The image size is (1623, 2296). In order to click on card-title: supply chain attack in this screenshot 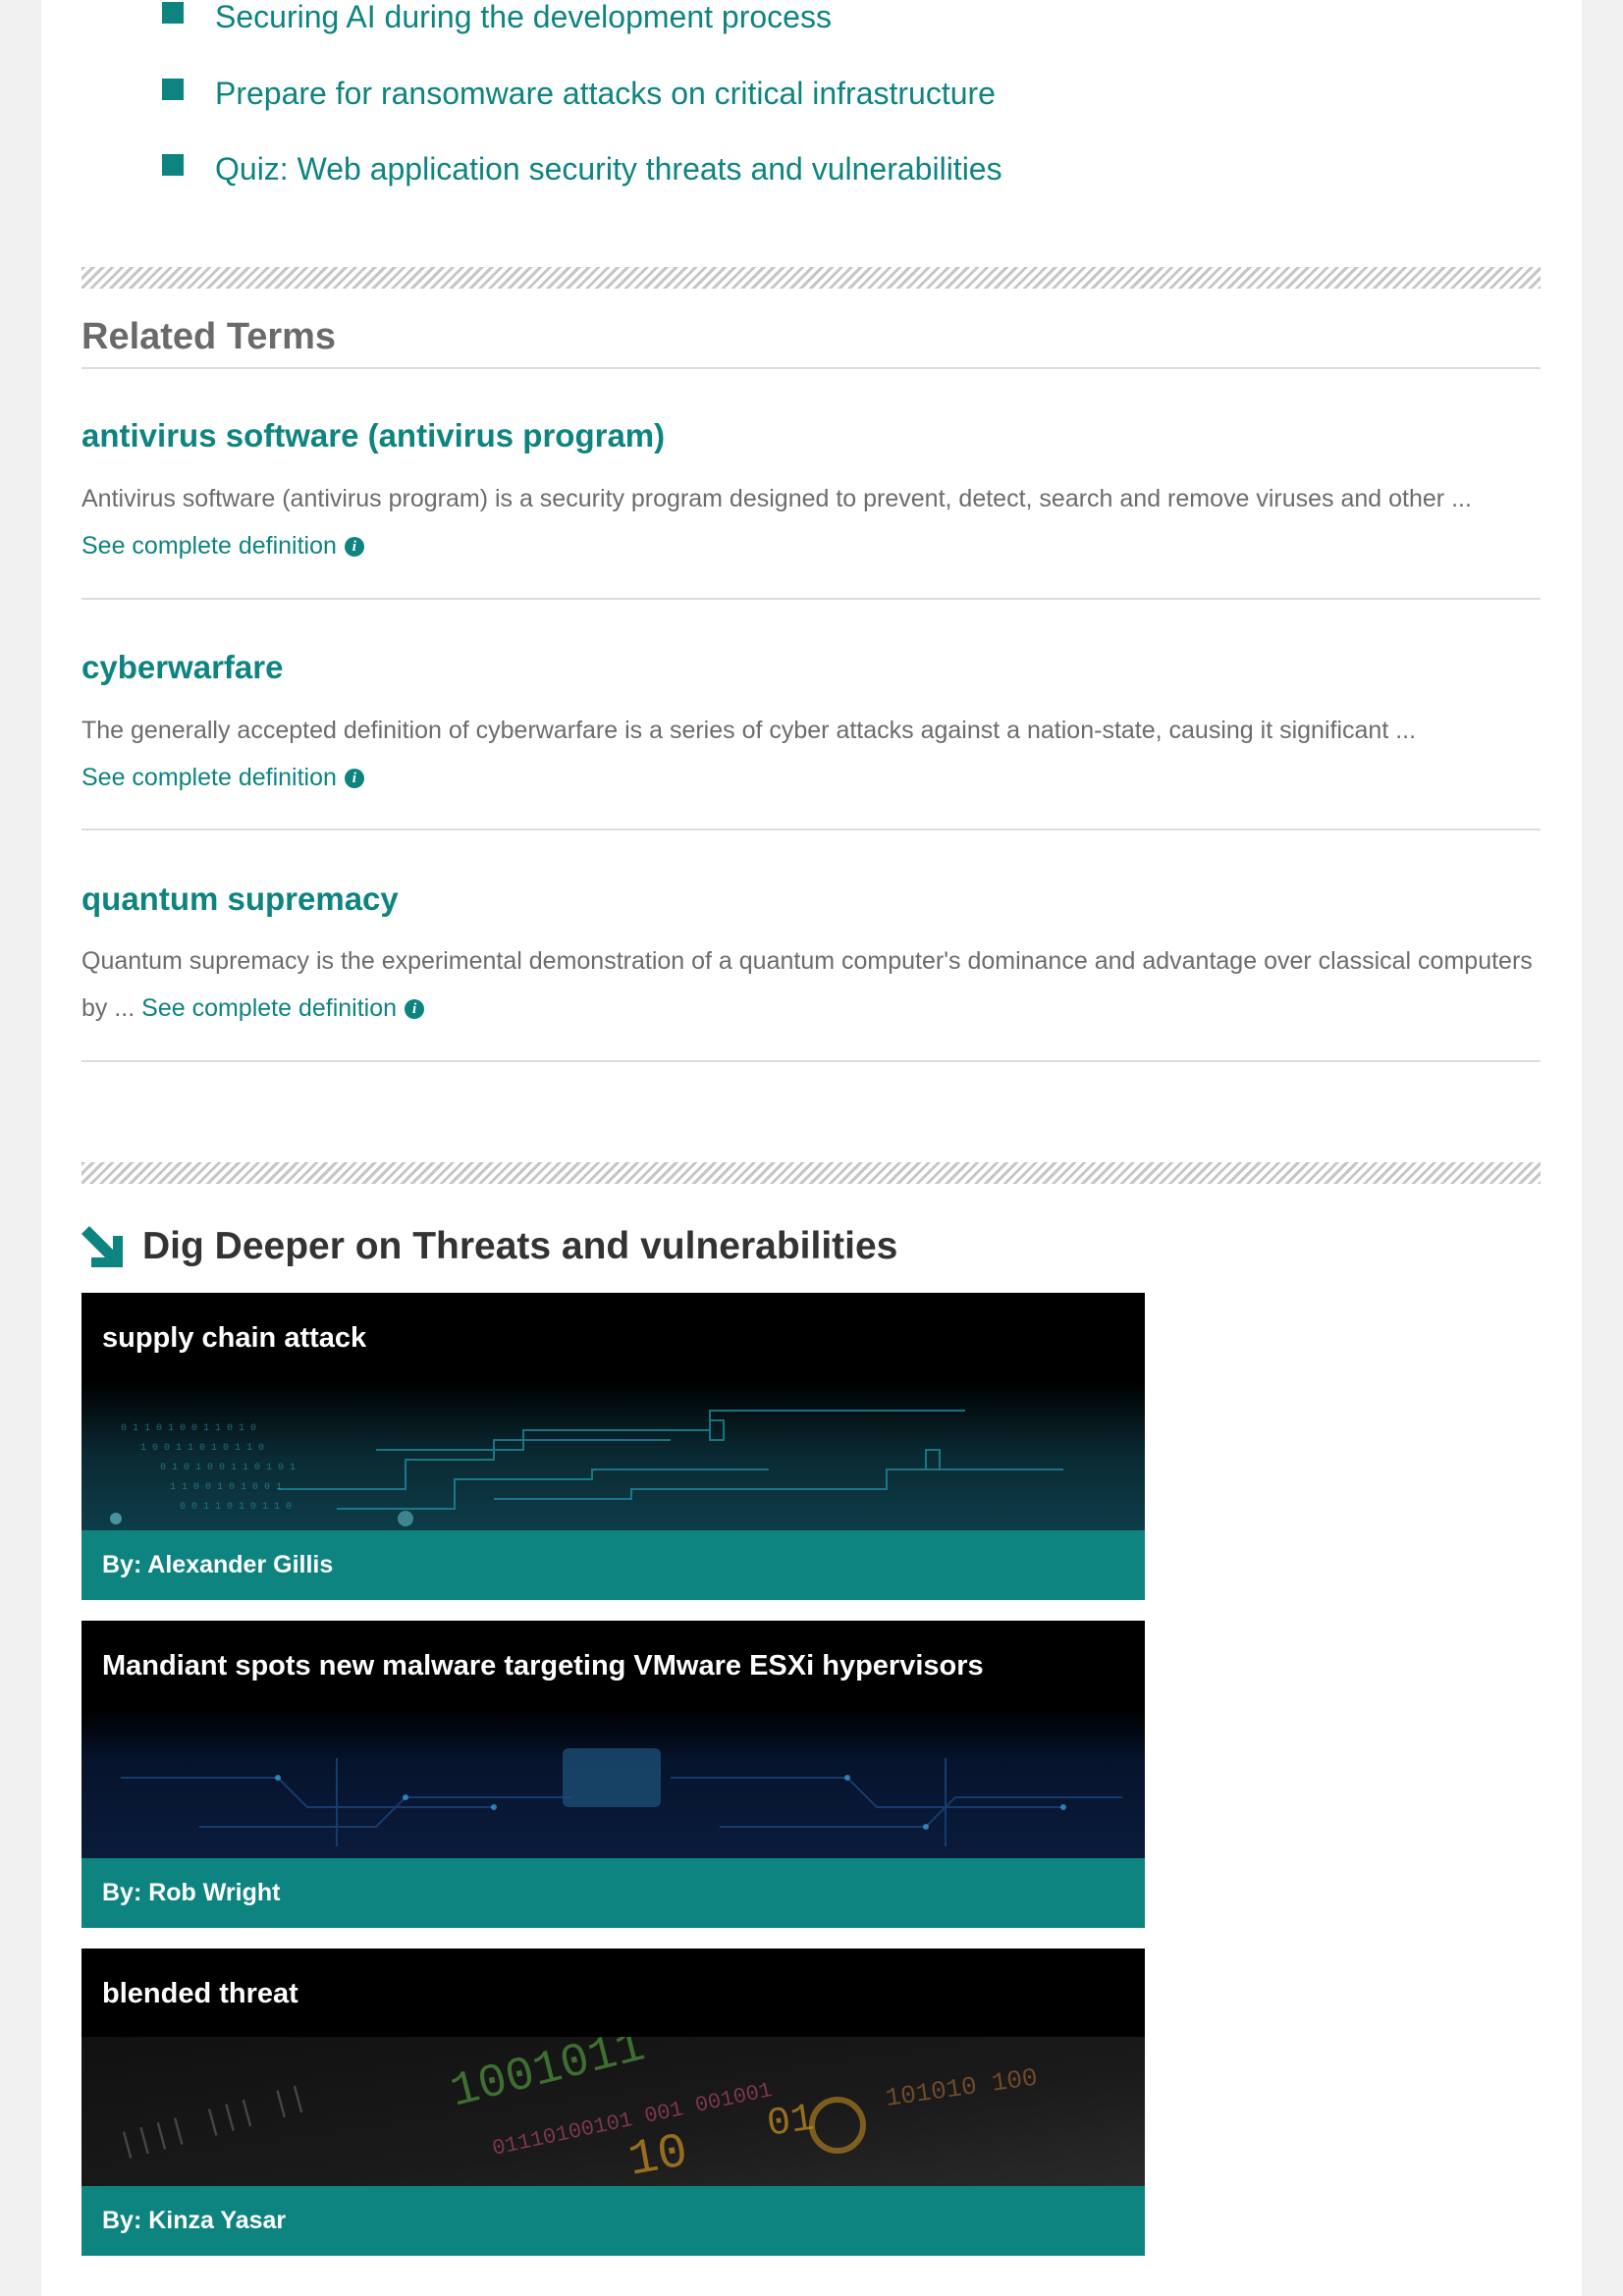, I will do `click(234, 1338)`.